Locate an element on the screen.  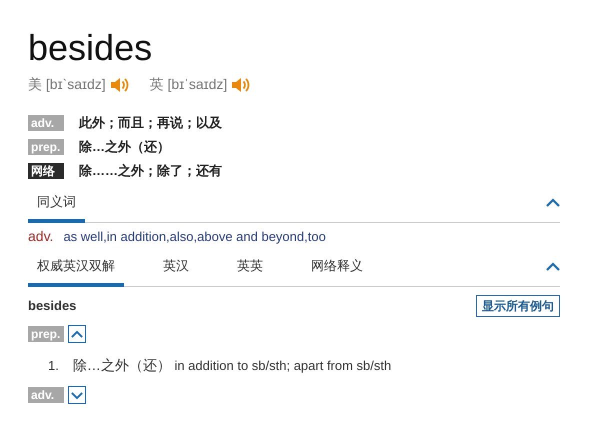
tab: 英英 is located at coordinates (250, 271).